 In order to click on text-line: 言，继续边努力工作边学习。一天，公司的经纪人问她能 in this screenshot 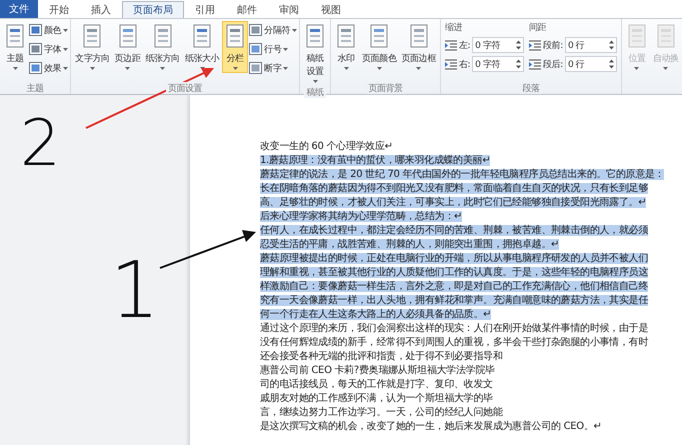, I will do `click(381, 412)`.